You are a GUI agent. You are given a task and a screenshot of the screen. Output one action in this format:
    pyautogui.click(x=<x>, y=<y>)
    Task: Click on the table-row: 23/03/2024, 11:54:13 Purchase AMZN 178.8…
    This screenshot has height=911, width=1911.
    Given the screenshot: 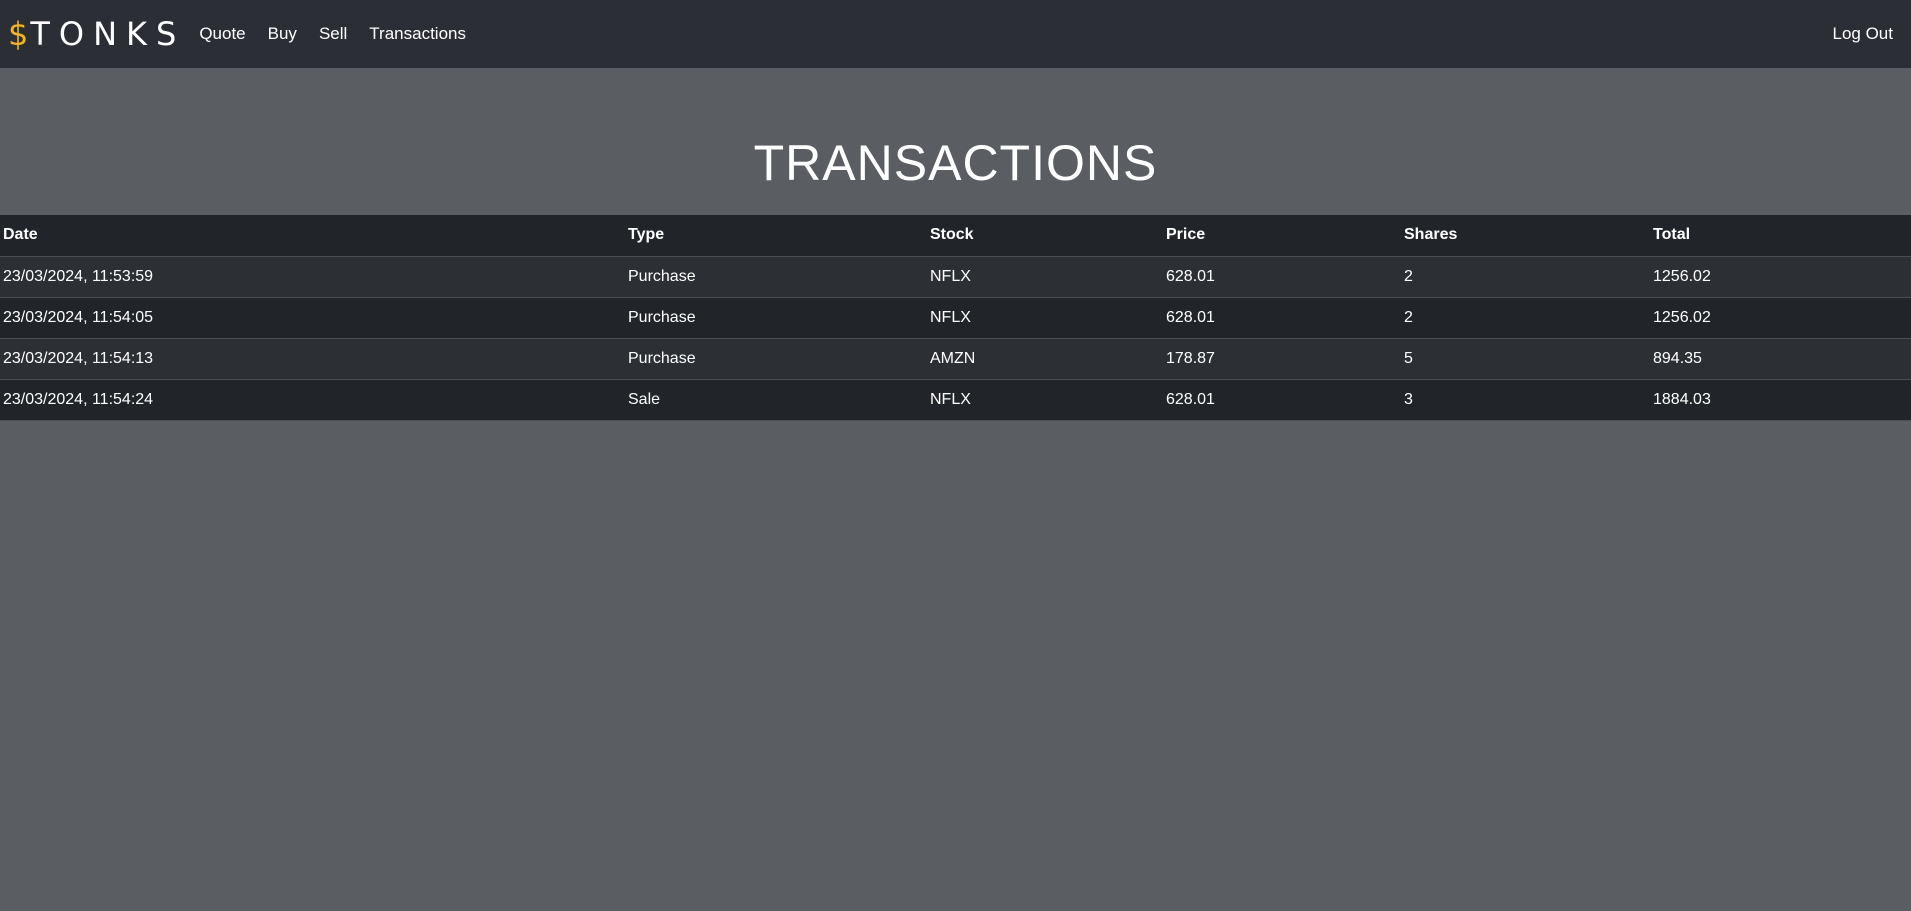 What is the action you would take?
    pyautogui.click(x=955, y=358)
    